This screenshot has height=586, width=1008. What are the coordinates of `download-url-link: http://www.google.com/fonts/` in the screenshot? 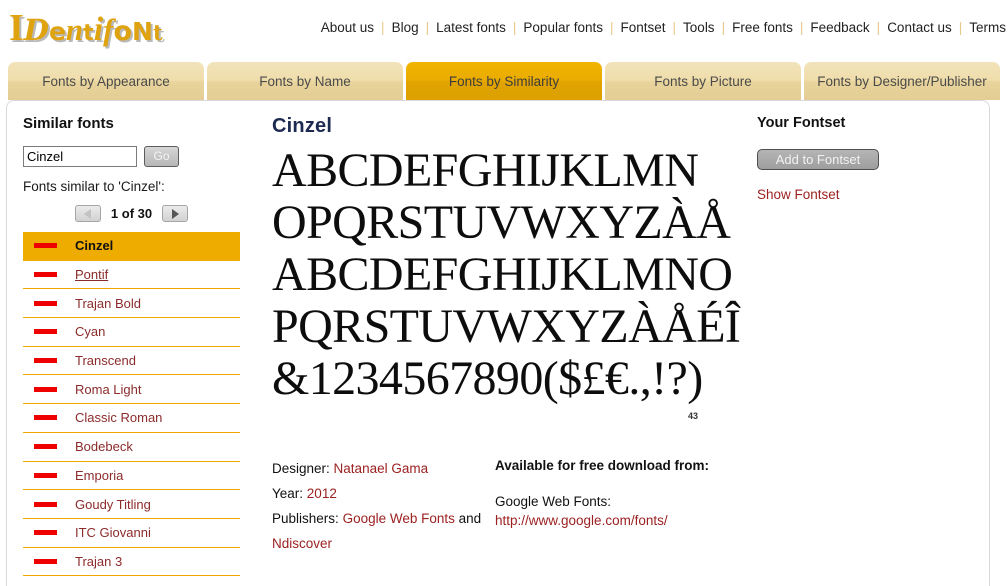 It's located at (602, 520).